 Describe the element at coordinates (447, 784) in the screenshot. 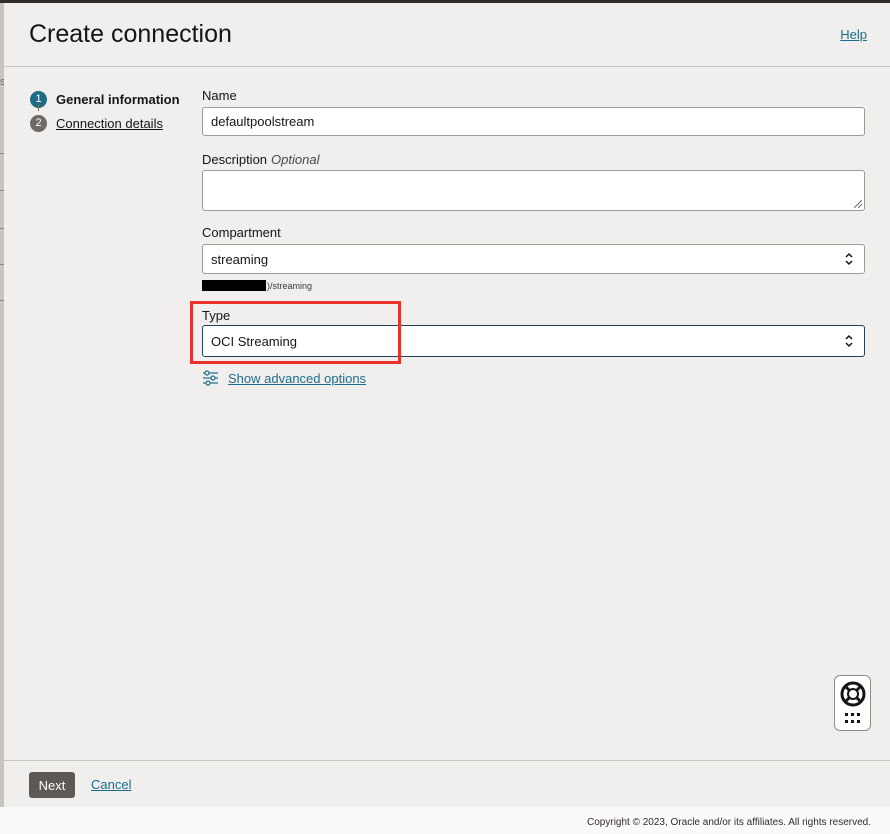

I see `panel-footer: Next Cancel` at that location.